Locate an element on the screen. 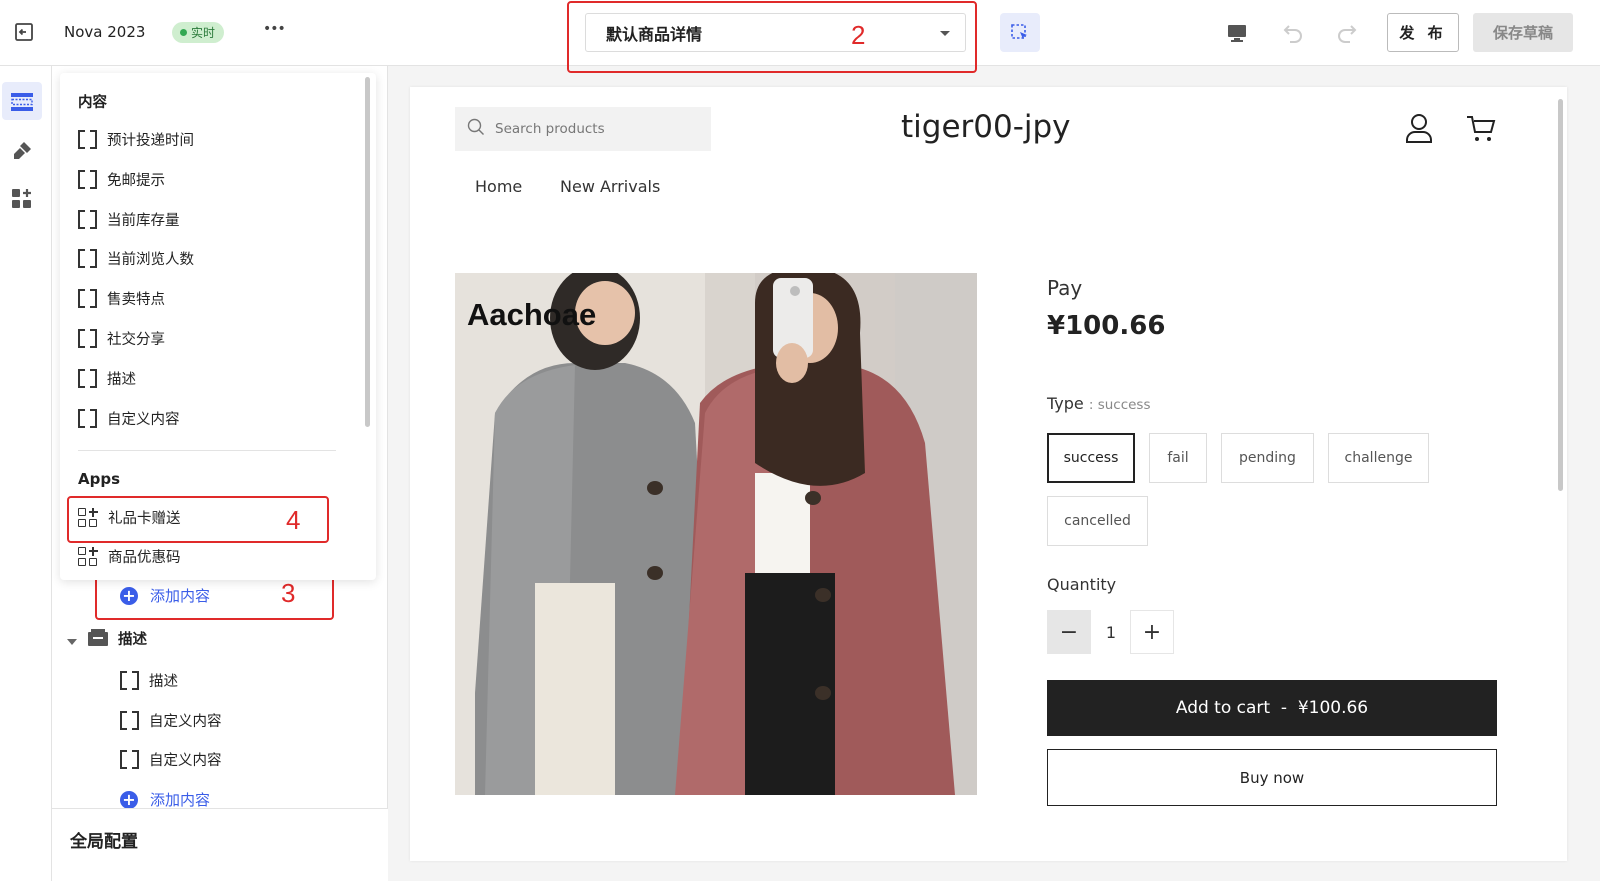 The width and height of the screenshot is (1600, 881). popup-item: 售卖特点 is located at coordinates (121, 298).